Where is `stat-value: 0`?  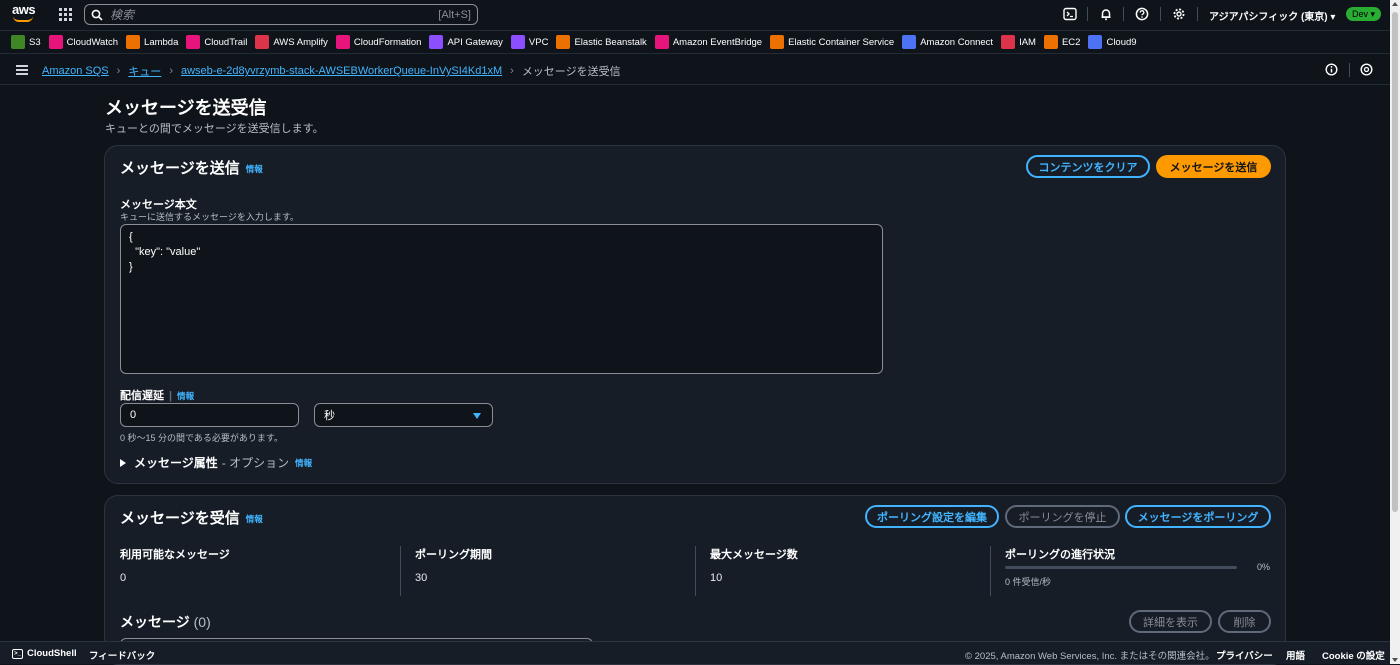 stat-value: 0 is located at coordinates (123, 578).